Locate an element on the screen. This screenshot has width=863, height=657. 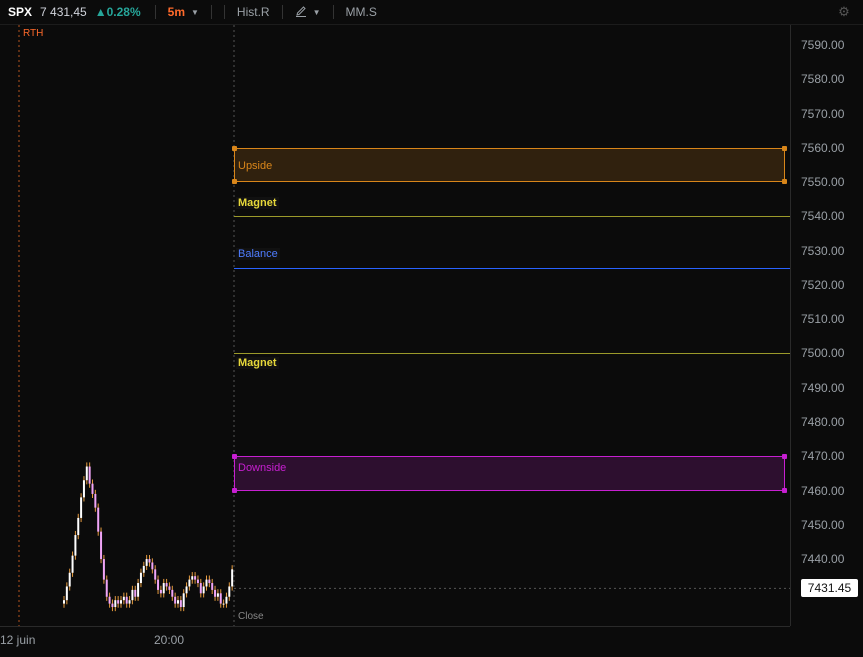
price-tick: 7570.00 is located at coordinates (823, 113).